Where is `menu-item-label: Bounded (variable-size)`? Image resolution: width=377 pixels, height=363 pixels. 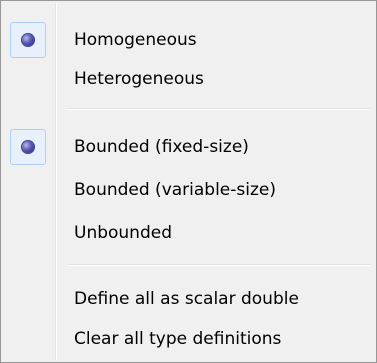
menu-item-label: Bounded (variable-size) is located at coordinates (175, 190).